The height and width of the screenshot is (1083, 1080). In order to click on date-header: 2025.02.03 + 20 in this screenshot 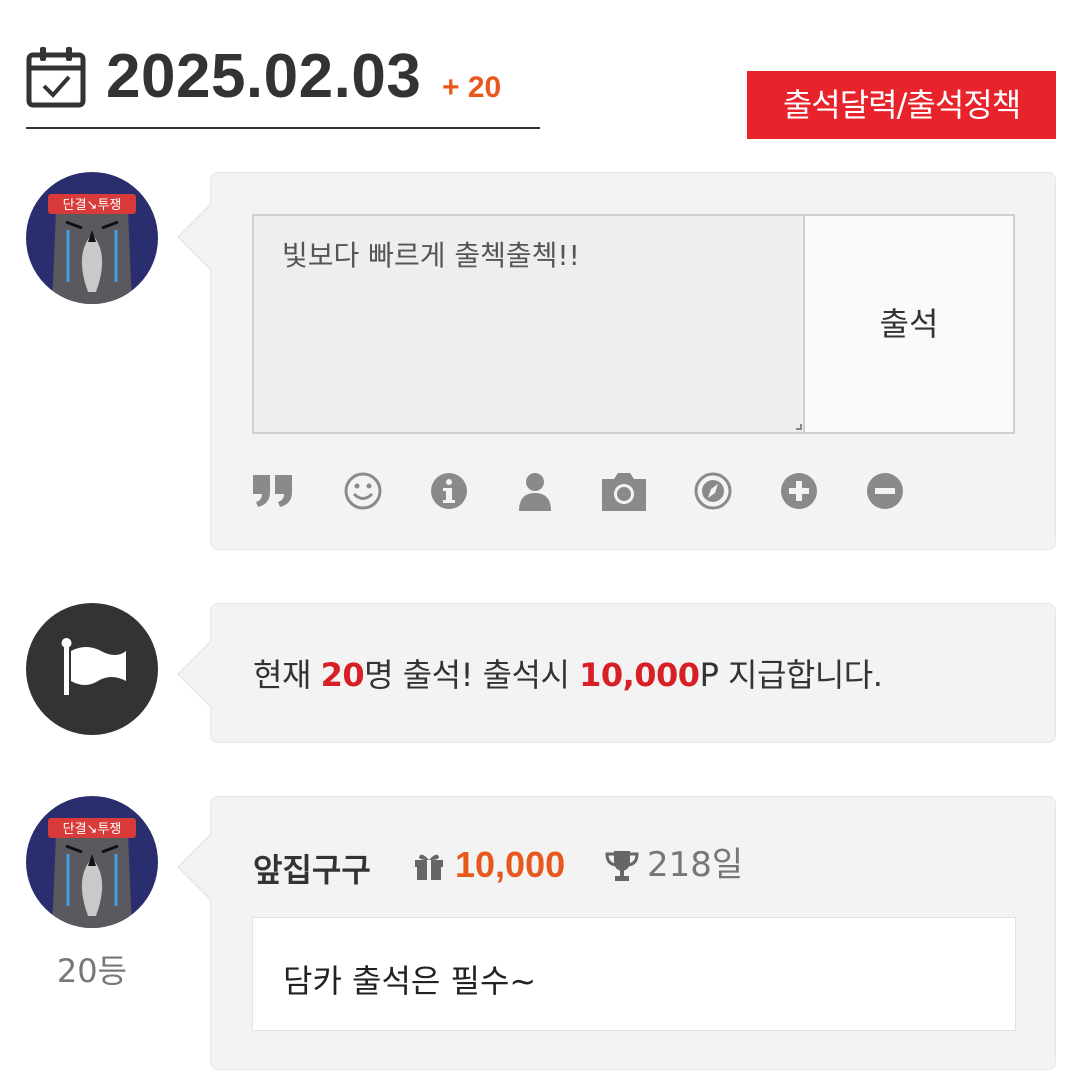, I will do `click(283, 84)`.